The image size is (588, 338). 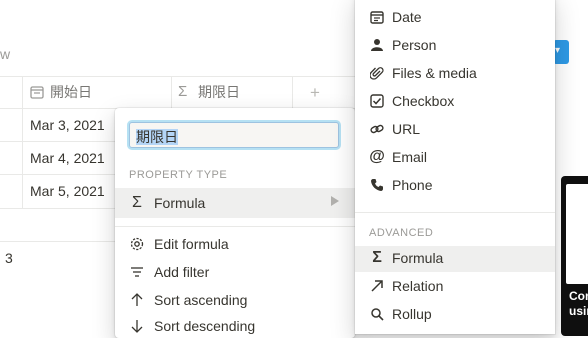 I want to click on arrow-down-icon, so click(x=137, y=326).